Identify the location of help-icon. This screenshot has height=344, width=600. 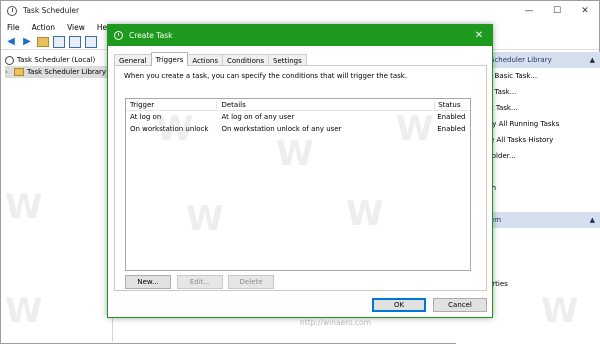
(75, 41).